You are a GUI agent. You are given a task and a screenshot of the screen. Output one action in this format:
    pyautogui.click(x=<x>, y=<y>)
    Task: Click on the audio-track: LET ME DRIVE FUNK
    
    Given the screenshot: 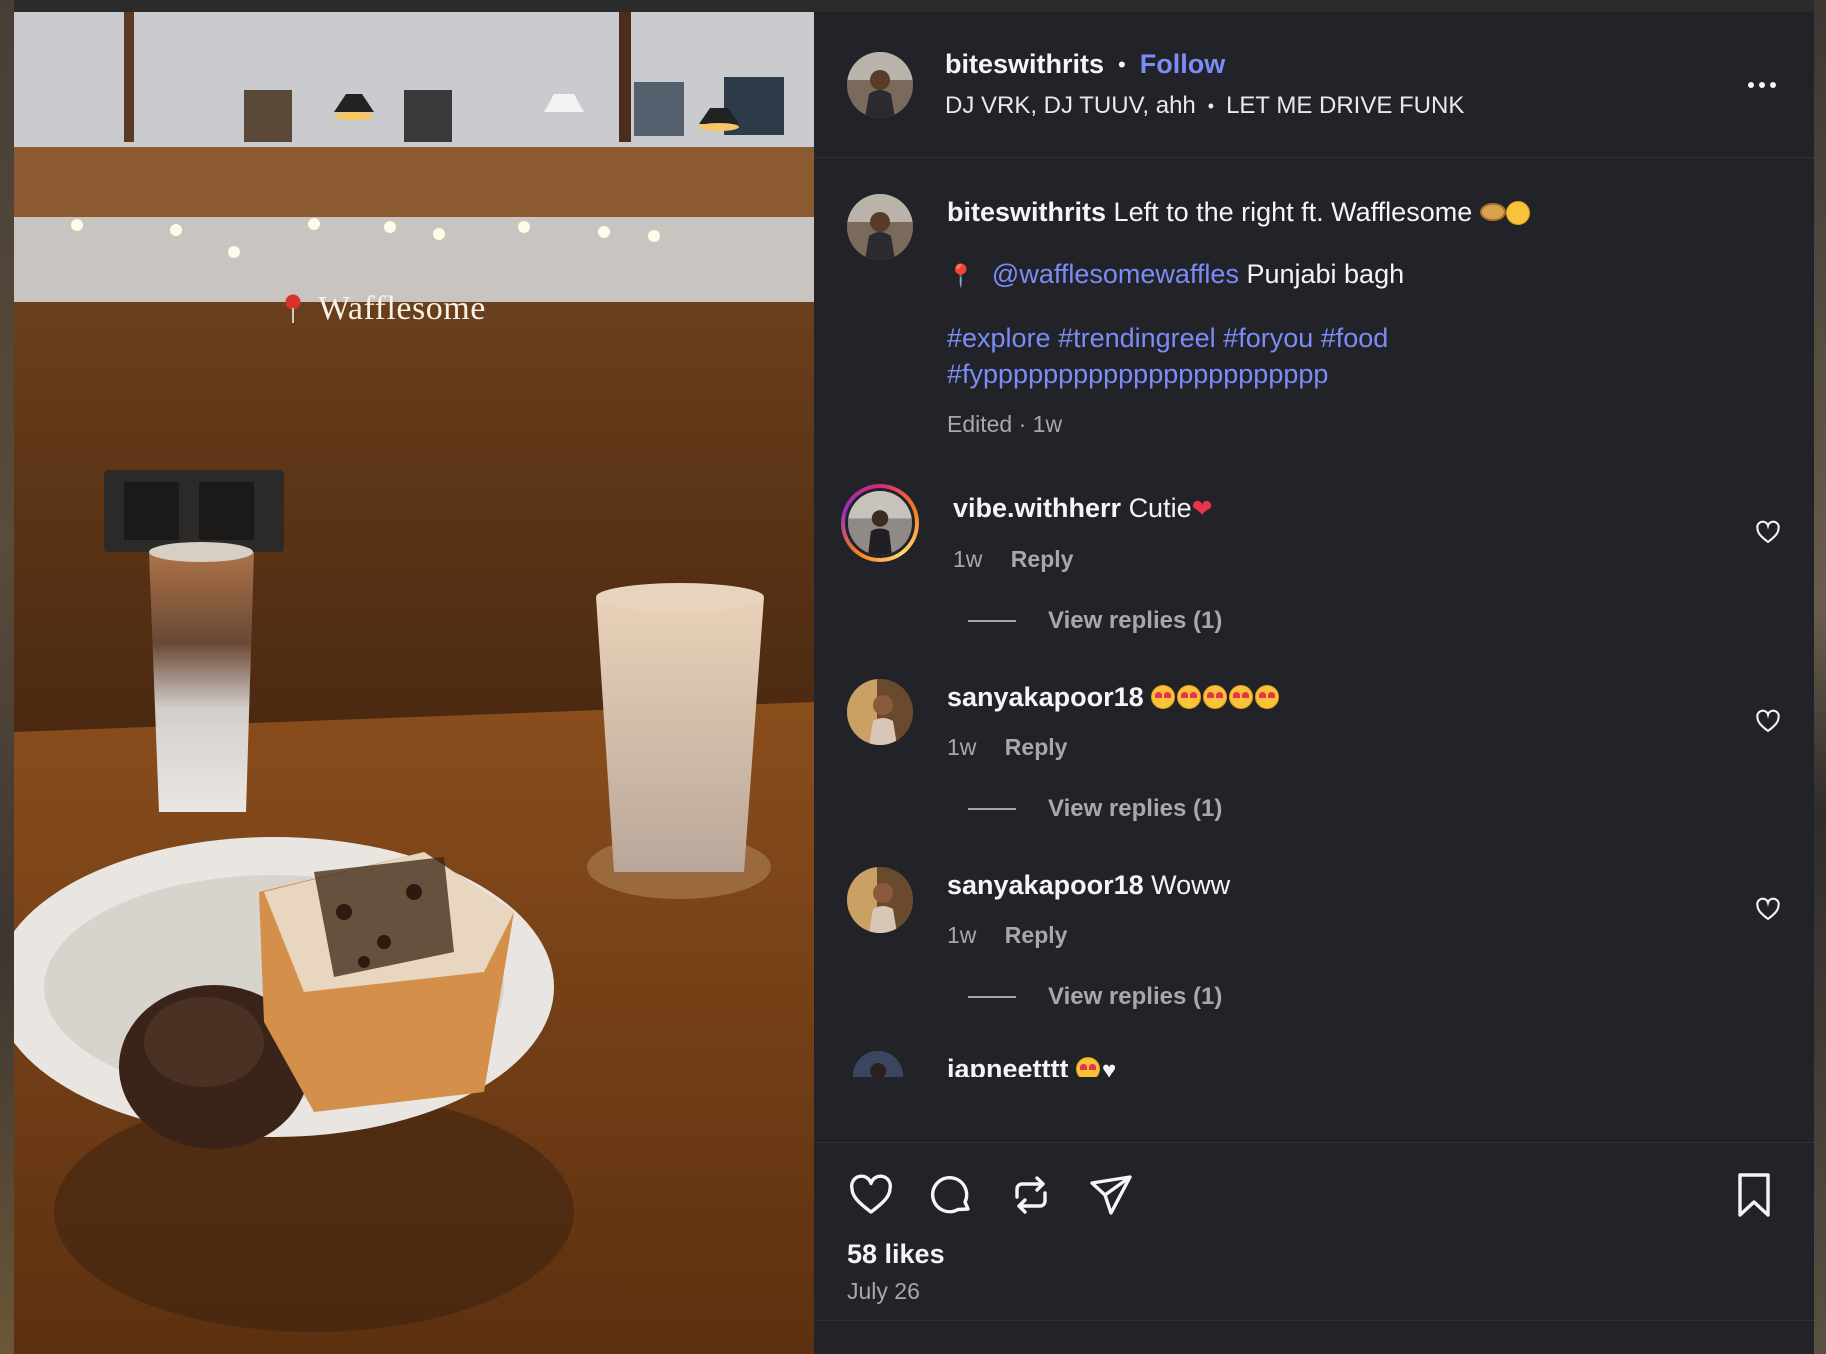 What is the action you would take?
    pyautogui.click(x=1345, y=105)
    